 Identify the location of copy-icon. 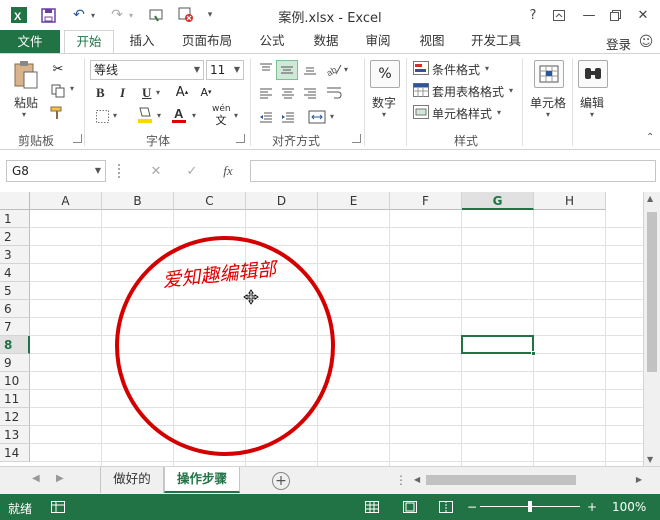
(58, 91).